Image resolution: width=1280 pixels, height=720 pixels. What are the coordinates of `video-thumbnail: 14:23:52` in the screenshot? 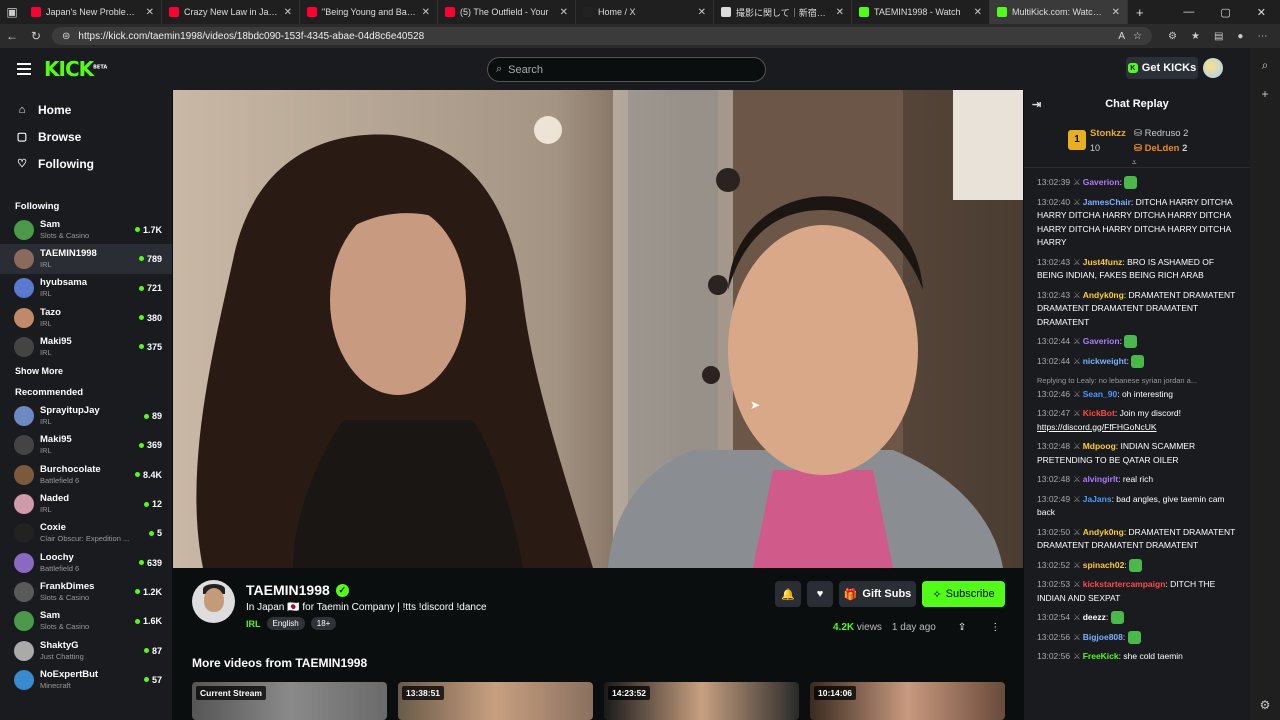 It's located at (701, 701).